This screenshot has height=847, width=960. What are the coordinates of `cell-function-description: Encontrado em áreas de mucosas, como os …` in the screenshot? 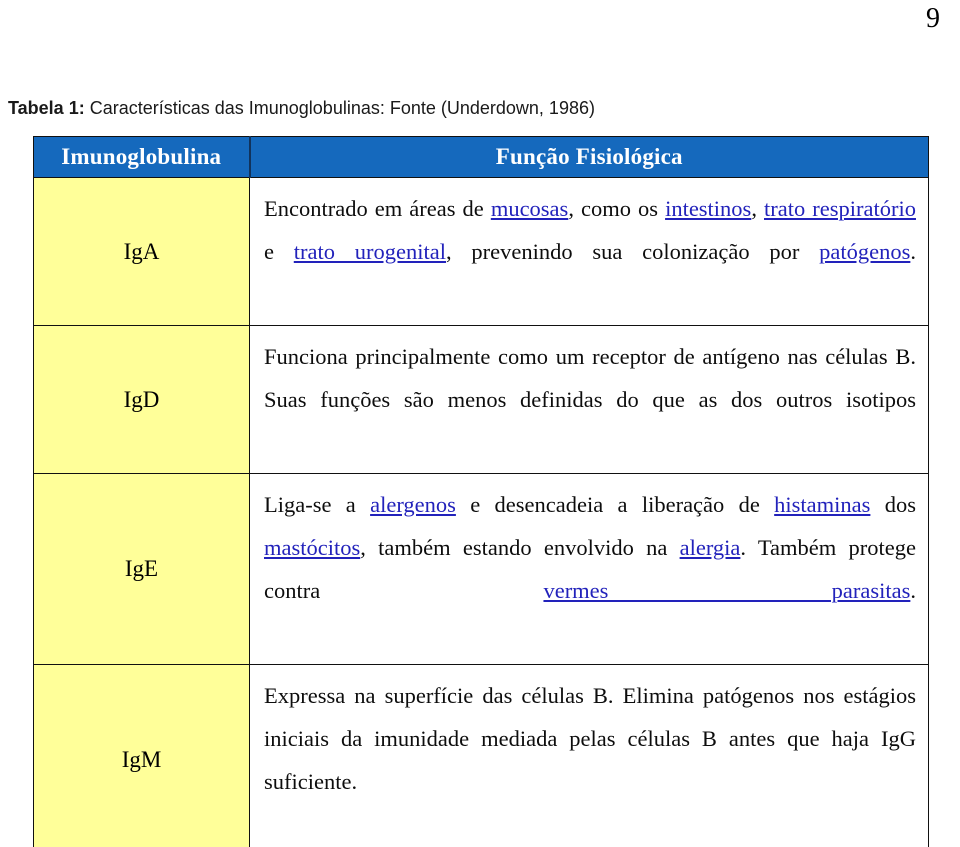 It's located at (589, 251).